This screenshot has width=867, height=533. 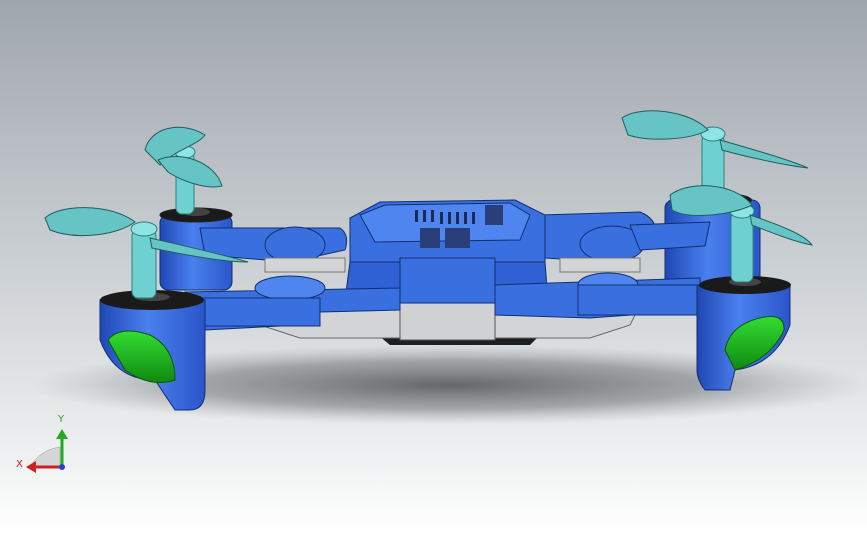 What do you see at coordinates (183, 157) in the screenshot?
I see `propeller-back-left` at bounding box center [183, 157].